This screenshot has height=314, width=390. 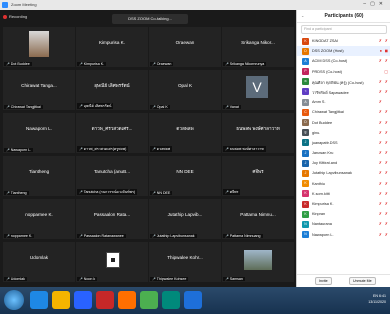 I want to click on video-tile: Noon k, so click(x=112, y=262).